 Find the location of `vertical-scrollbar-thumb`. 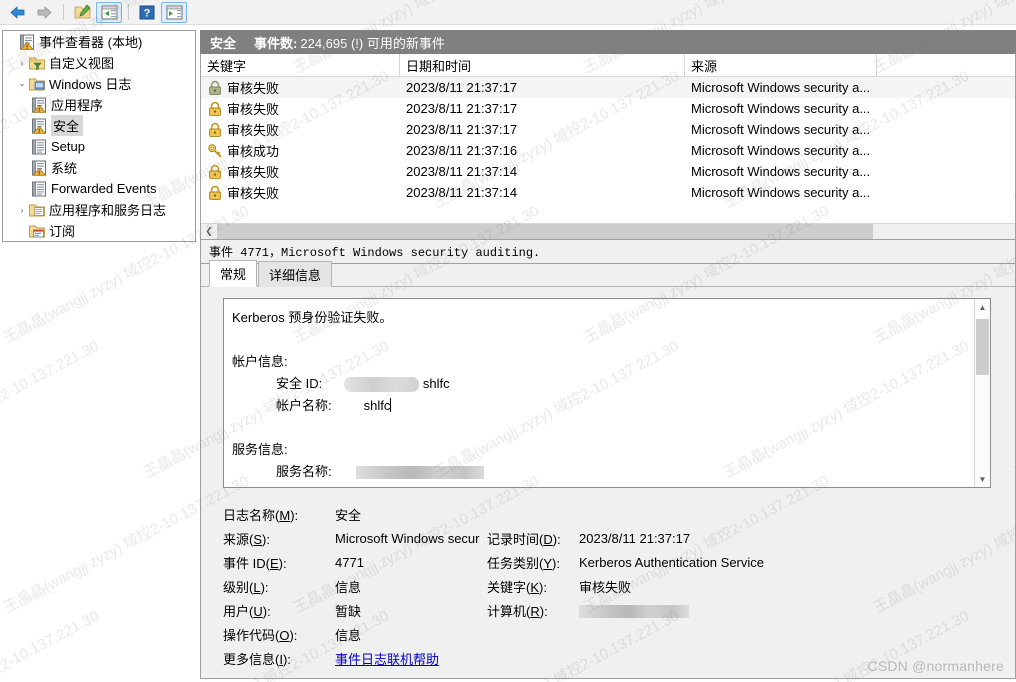

vertical-scrollbar-thumb is located at coordinates (982, 347).